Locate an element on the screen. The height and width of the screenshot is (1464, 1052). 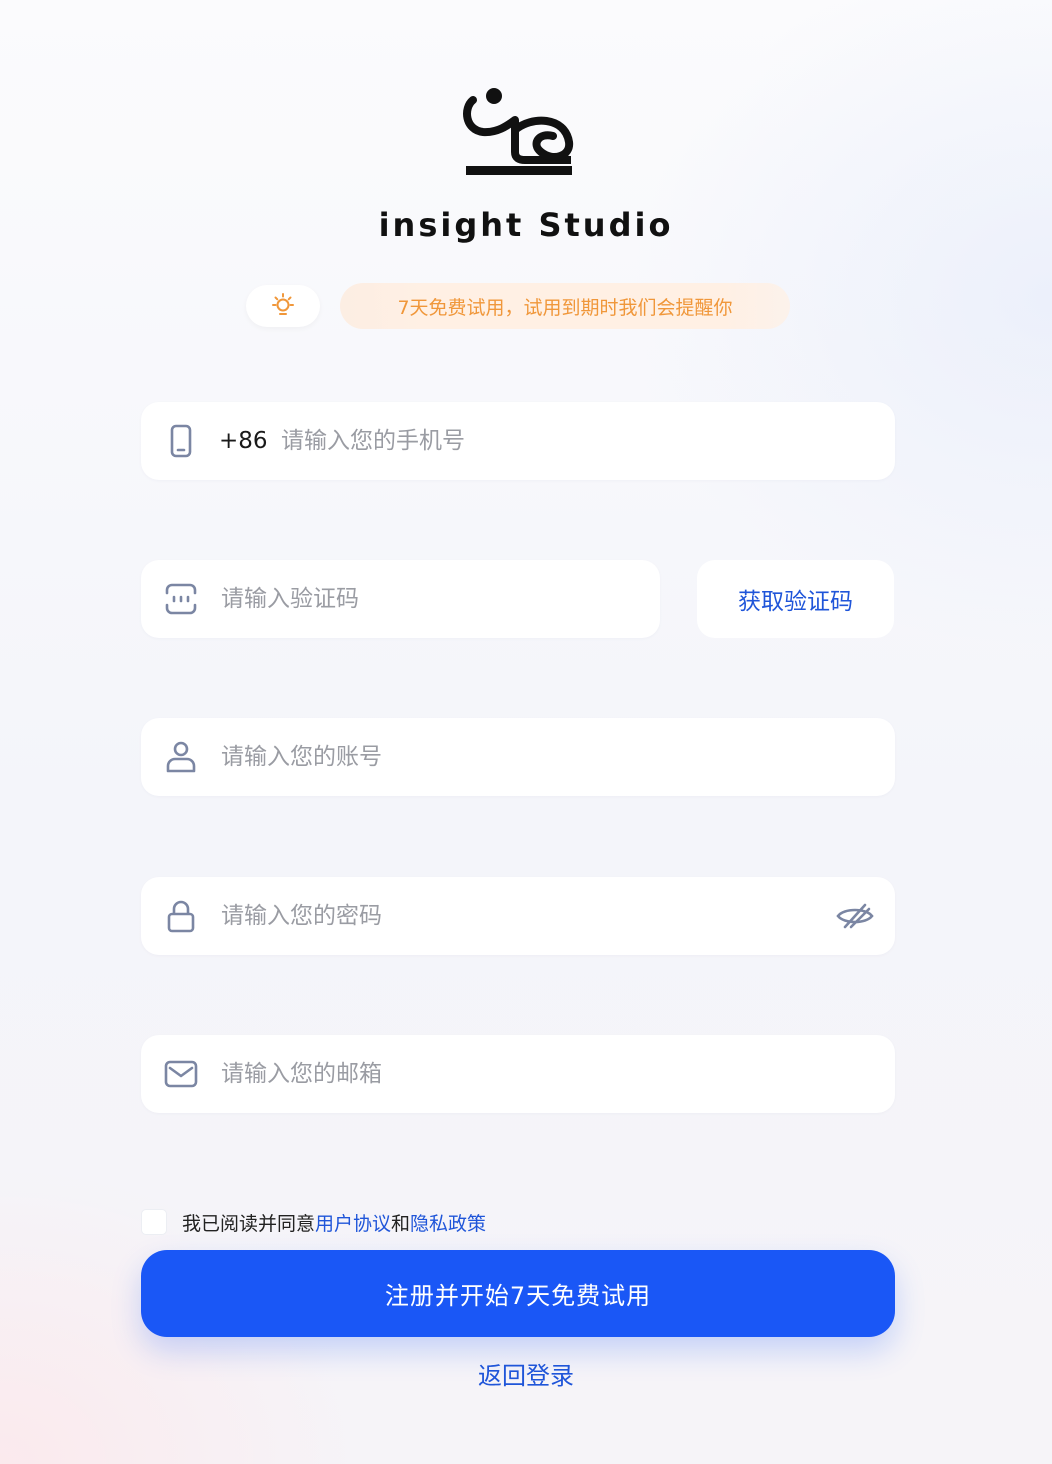
register-trial-button: 注册并开始7天免费试用 is located at coordinates (518, 1293).